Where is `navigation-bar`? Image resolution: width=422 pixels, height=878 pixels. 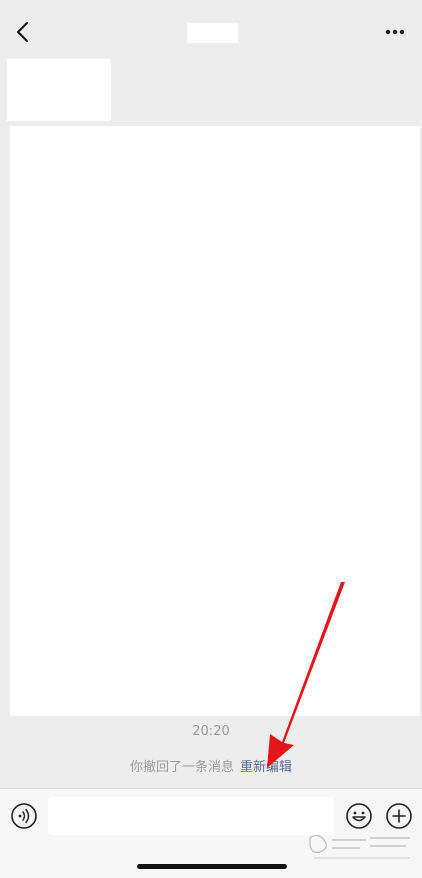 navigation-bar is located at coordinates (211, 30).